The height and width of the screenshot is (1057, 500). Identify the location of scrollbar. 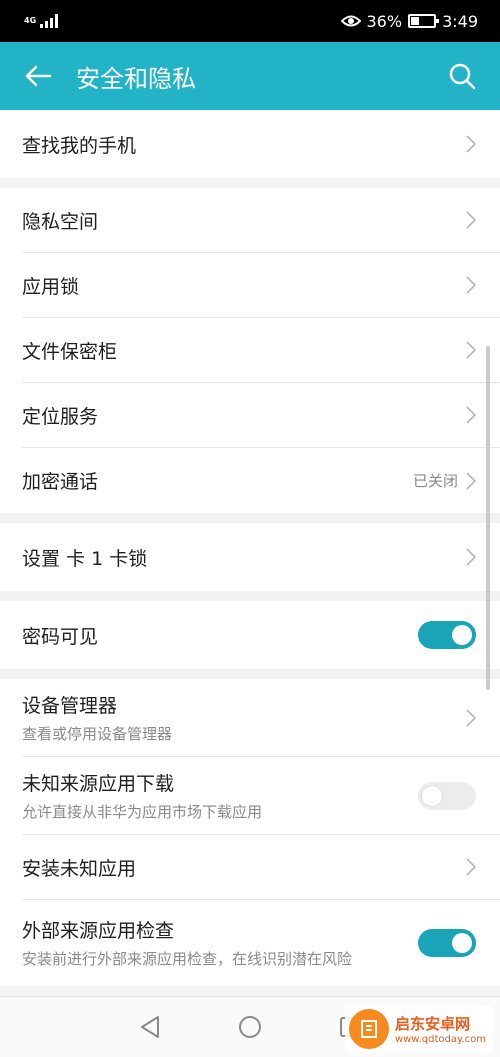
(488, 518).